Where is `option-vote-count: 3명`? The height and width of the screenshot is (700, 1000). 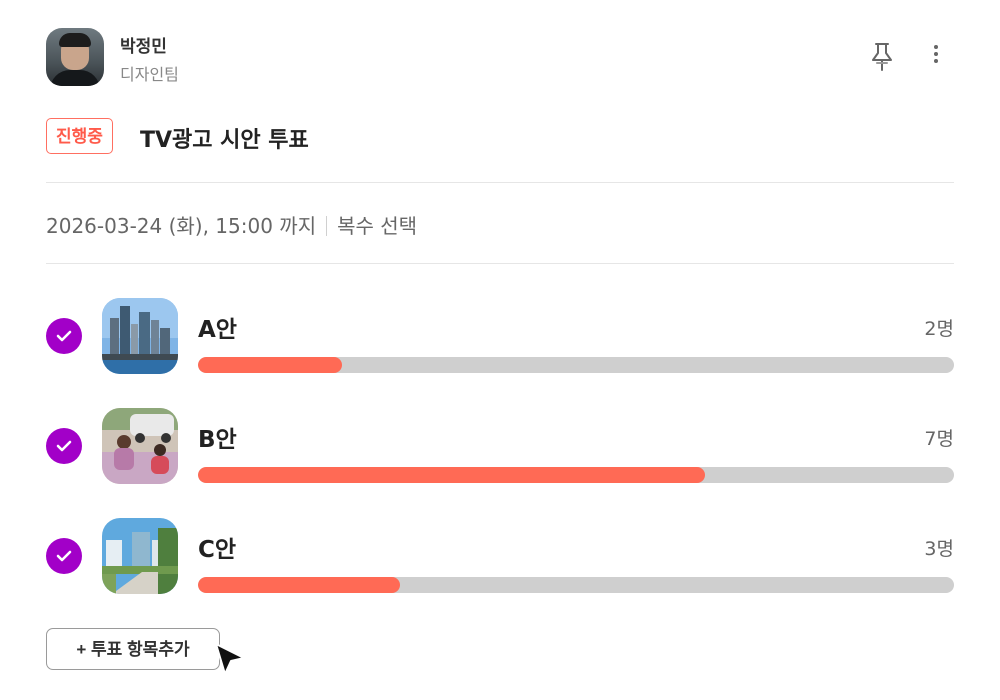
option-vote-count: 3명 is located at coordinates (939, 549).